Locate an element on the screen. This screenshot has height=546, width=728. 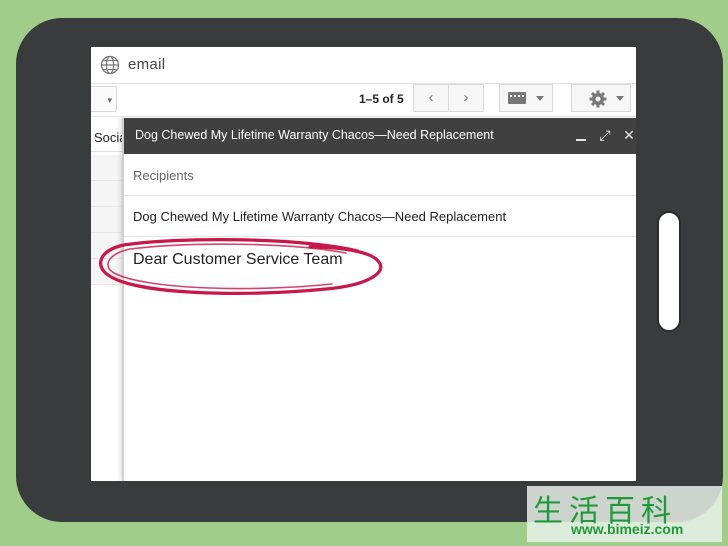
keyboard-icon is located at coordinates (517, 98).